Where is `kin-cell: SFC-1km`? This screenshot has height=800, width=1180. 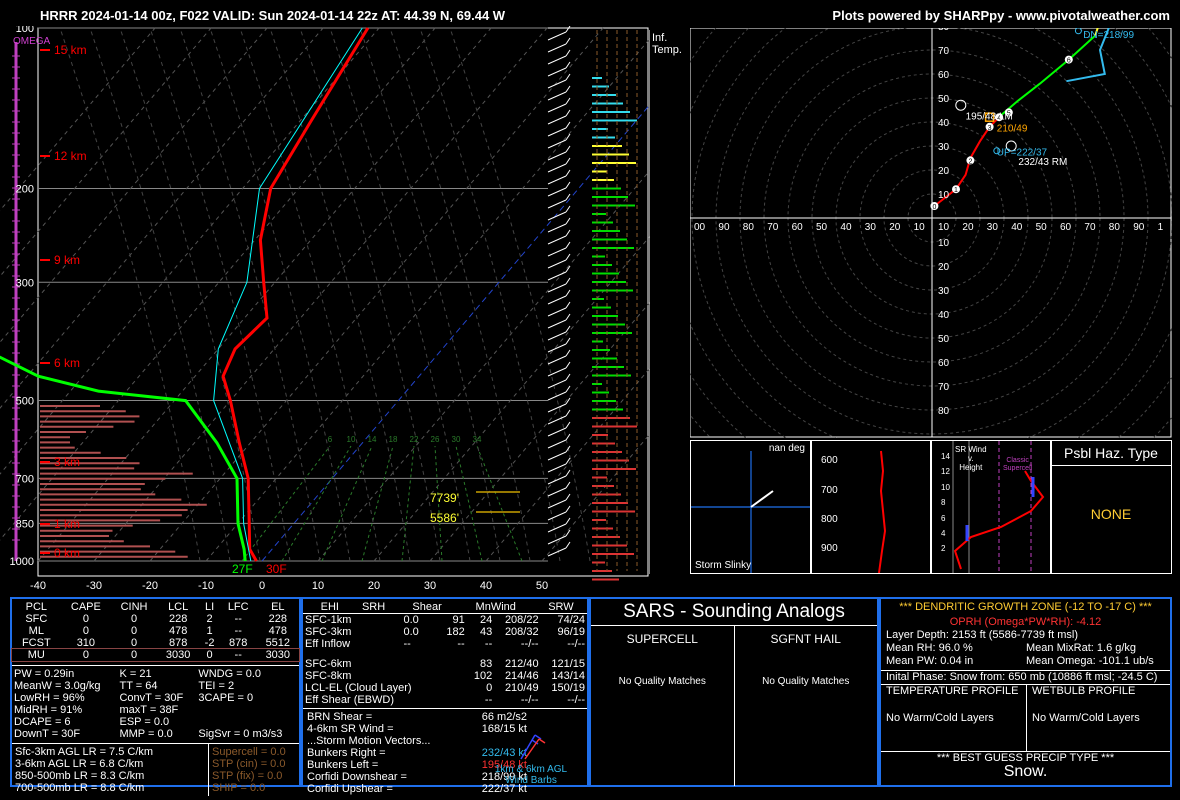 kin-cell: SFC-1km is located at coordinates (328, 620).